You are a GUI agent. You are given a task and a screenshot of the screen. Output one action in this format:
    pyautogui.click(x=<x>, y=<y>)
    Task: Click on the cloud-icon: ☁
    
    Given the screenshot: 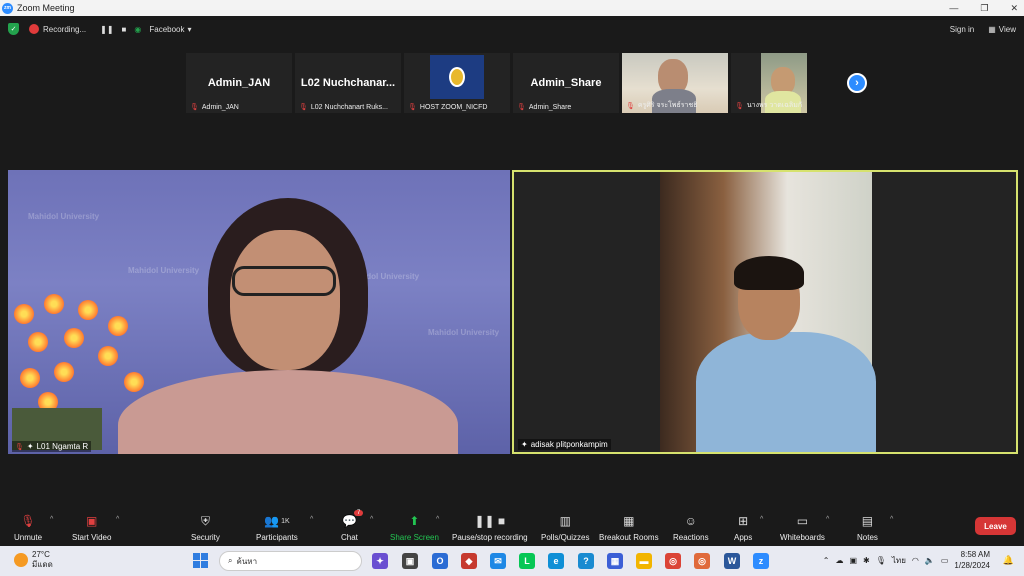 What is the action you would take?
    pyautogui.click(x=839, y=560)
    